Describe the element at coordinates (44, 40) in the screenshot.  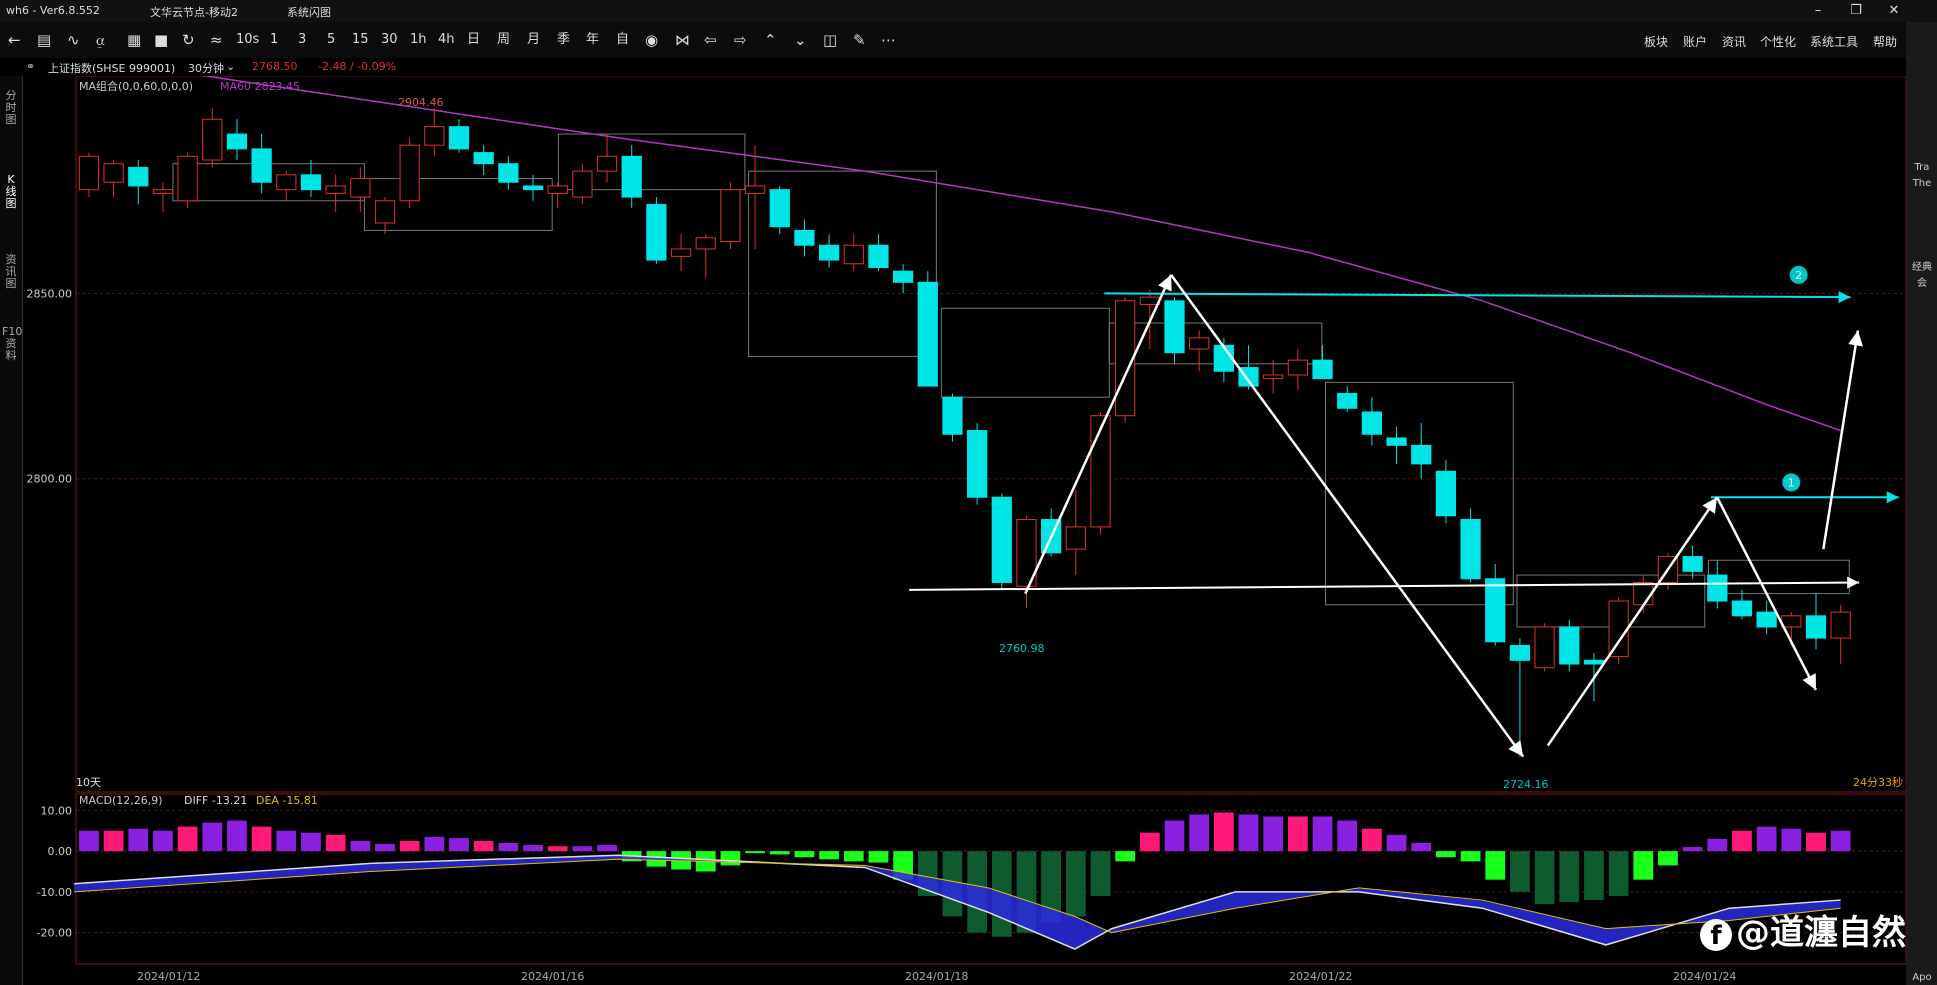
I see `list-icon: ▤` at that location.